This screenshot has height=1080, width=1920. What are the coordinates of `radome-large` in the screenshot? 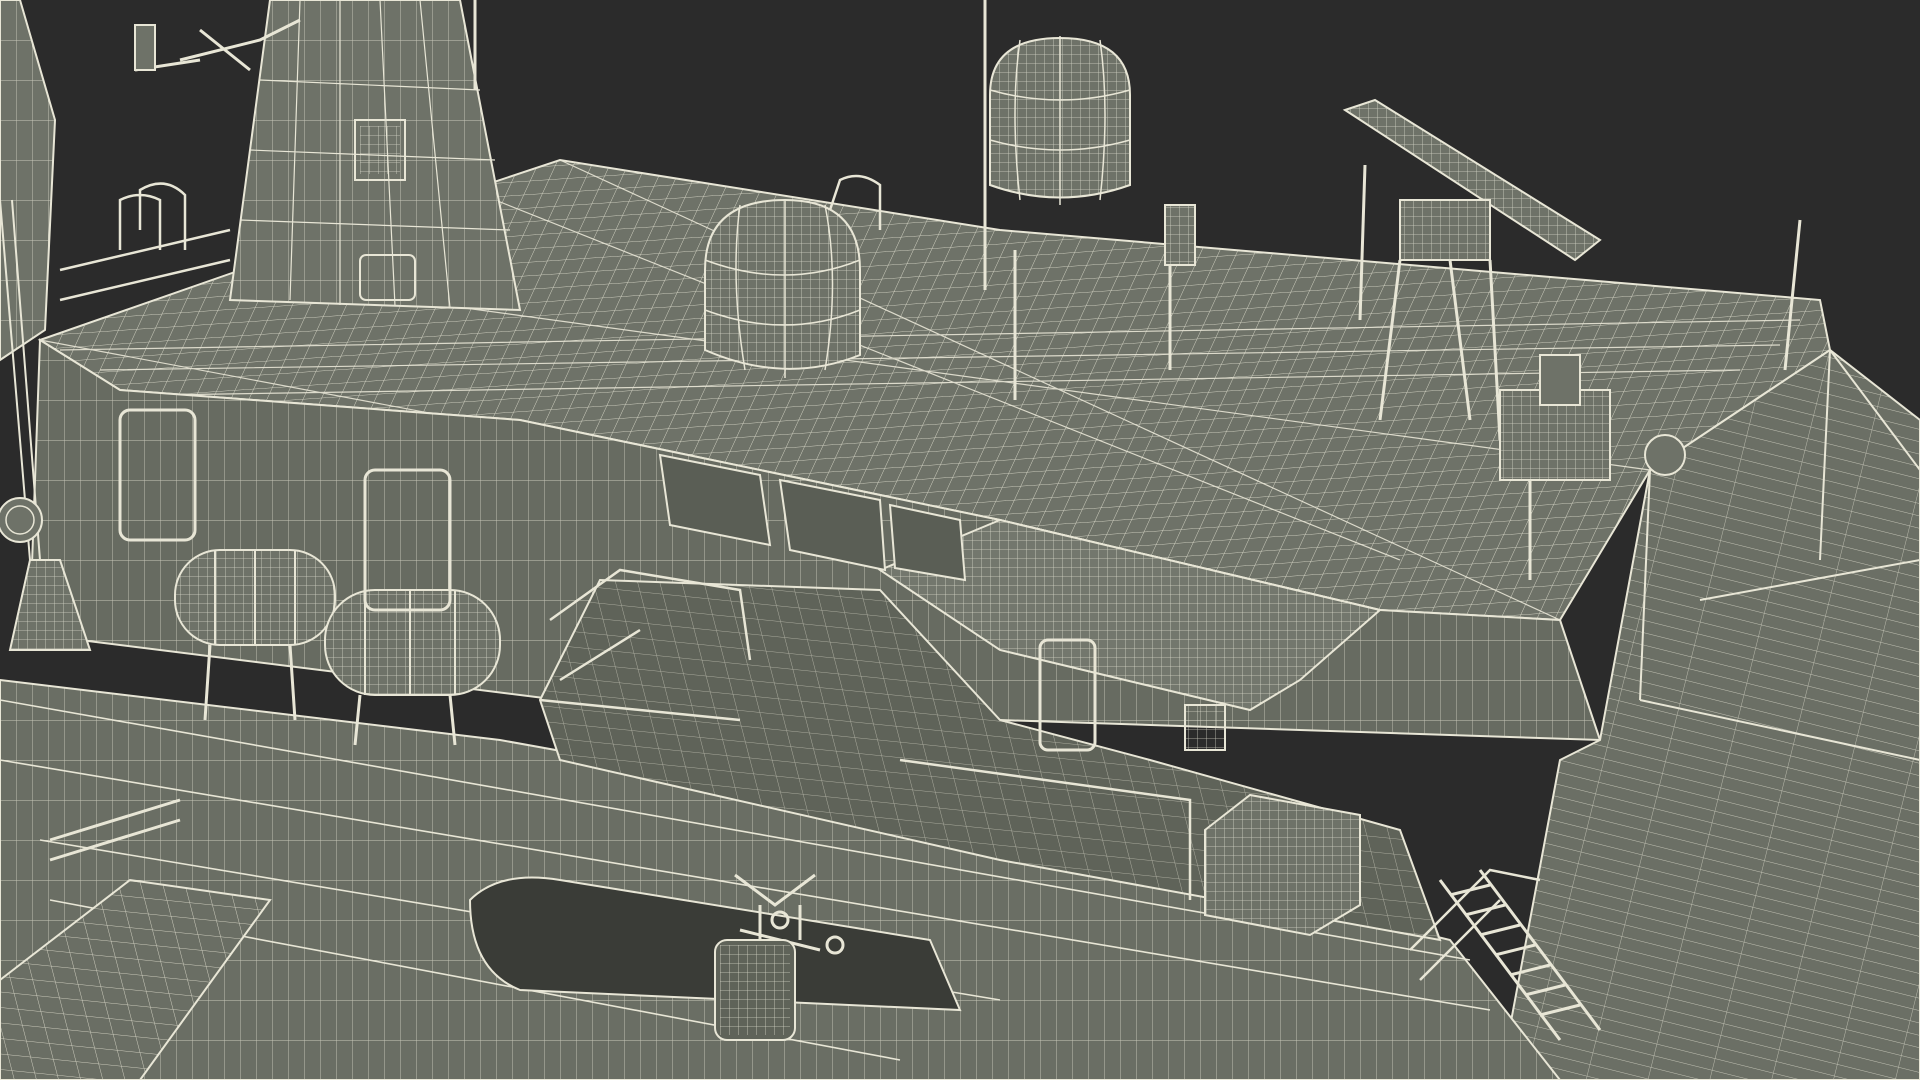 It's located at (1060, 120).